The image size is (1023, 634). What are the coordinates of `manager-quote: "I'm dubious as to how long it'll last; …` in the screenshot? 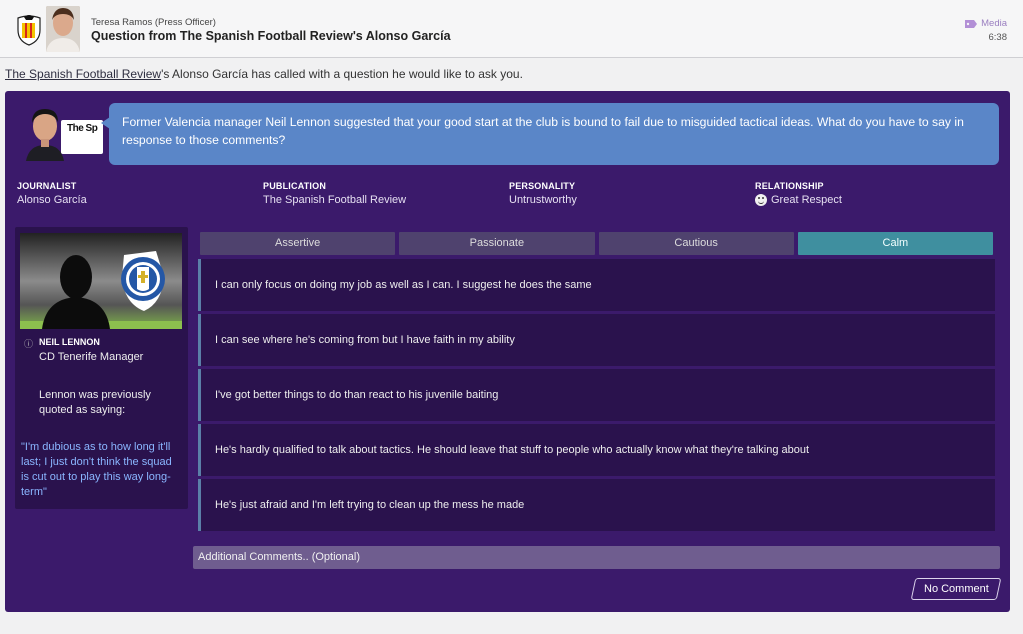 It's located at (96, 469).